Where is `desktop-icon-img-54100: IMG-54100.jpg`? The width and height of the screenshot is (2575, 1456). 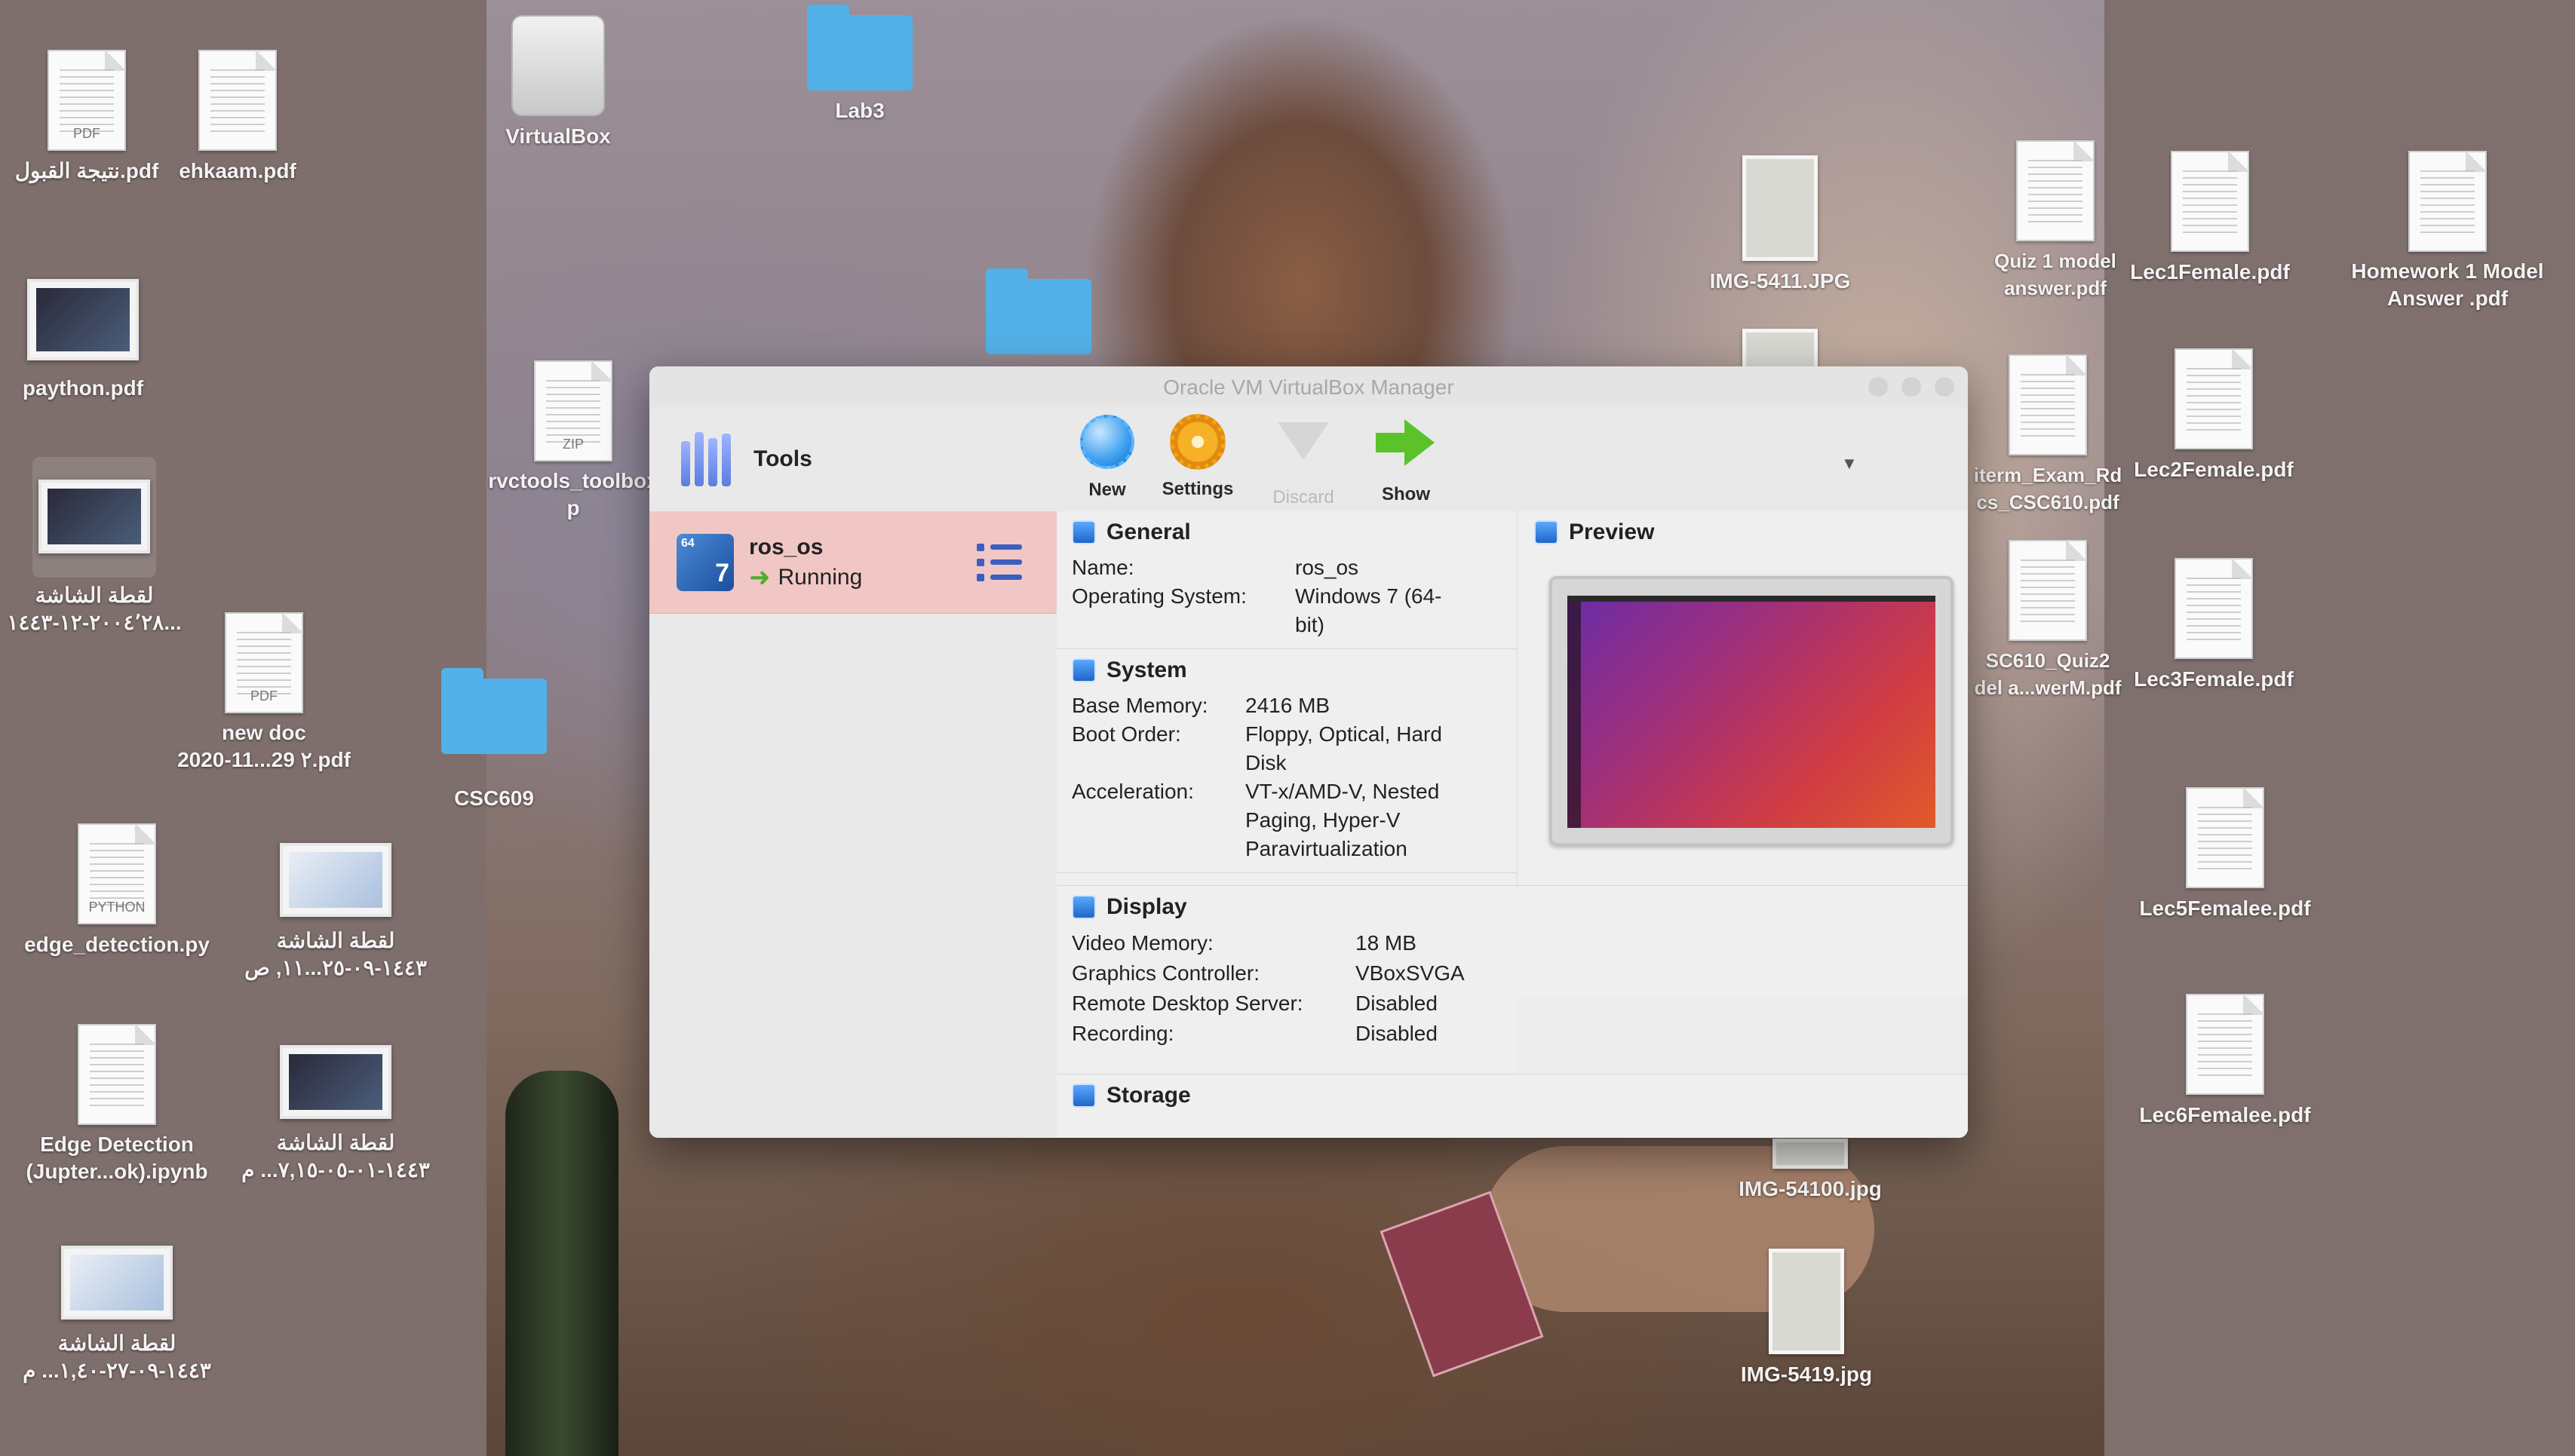 desktop-icon-img-54100: IMG-54100.jpg is located at coordinates (1810, 1171).